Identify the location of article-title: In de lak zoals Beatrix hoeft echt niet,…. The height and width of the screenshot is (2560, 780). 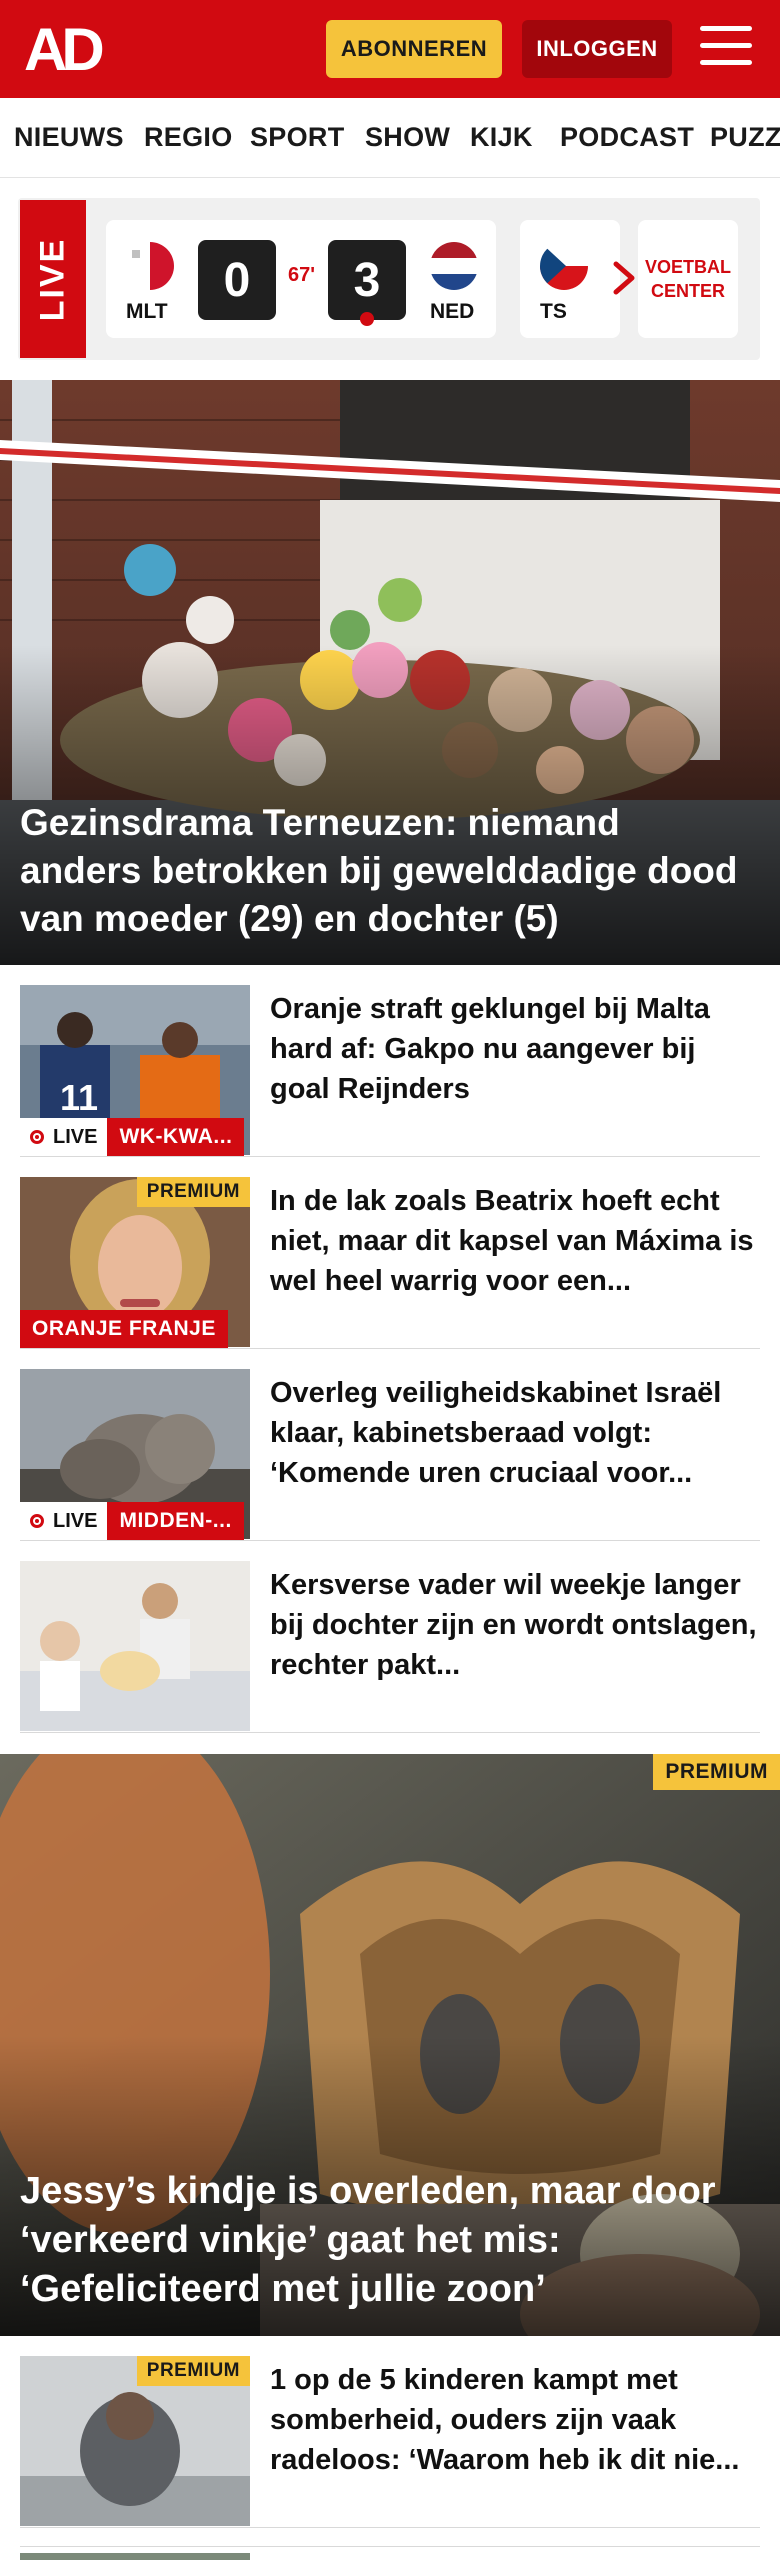
(515, 1241).